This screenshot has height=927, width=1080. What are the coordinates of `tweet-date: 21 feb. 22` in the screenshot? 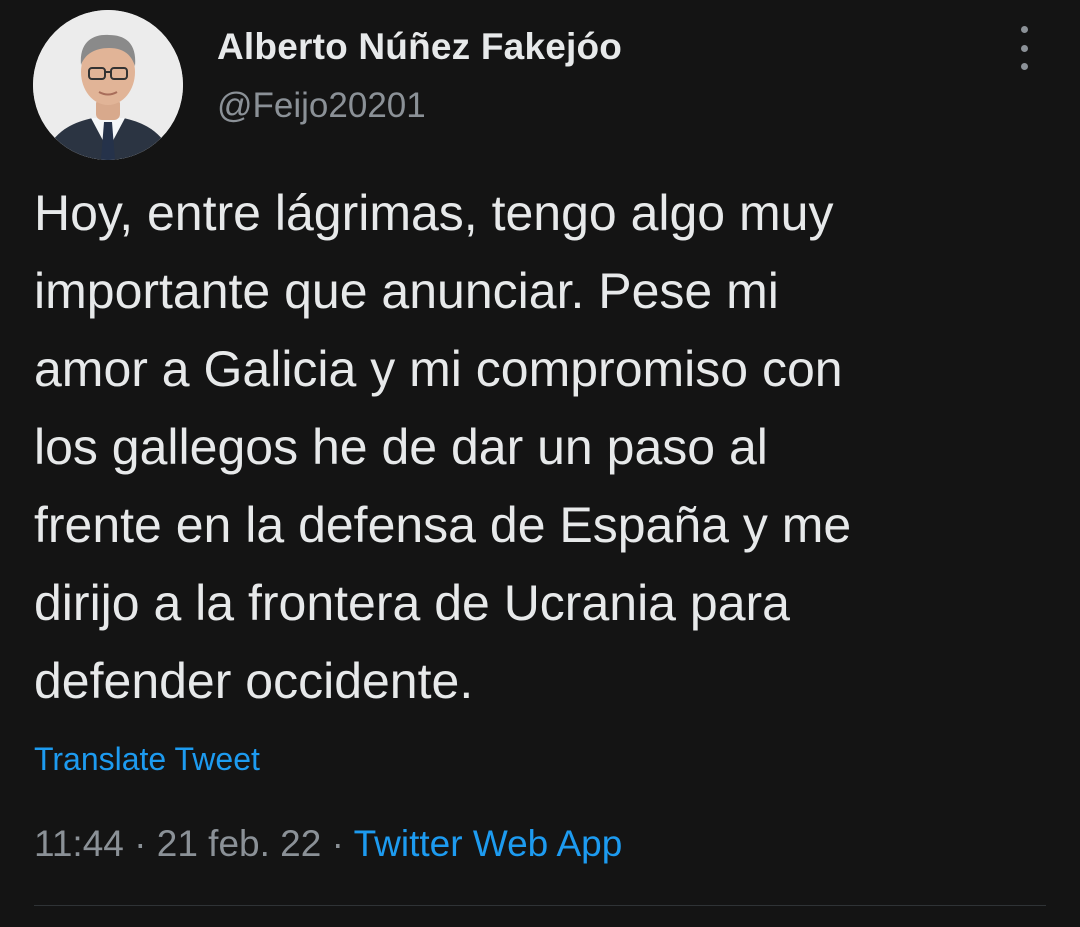 It's located at (239, 843).